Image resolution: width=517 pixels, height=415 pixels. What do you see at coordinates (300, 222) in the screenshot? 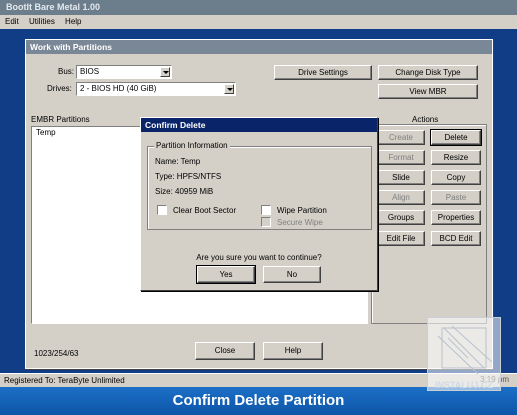
I see `secure-wipe-label: Secure Wipe` at bounding box center [300, 222].